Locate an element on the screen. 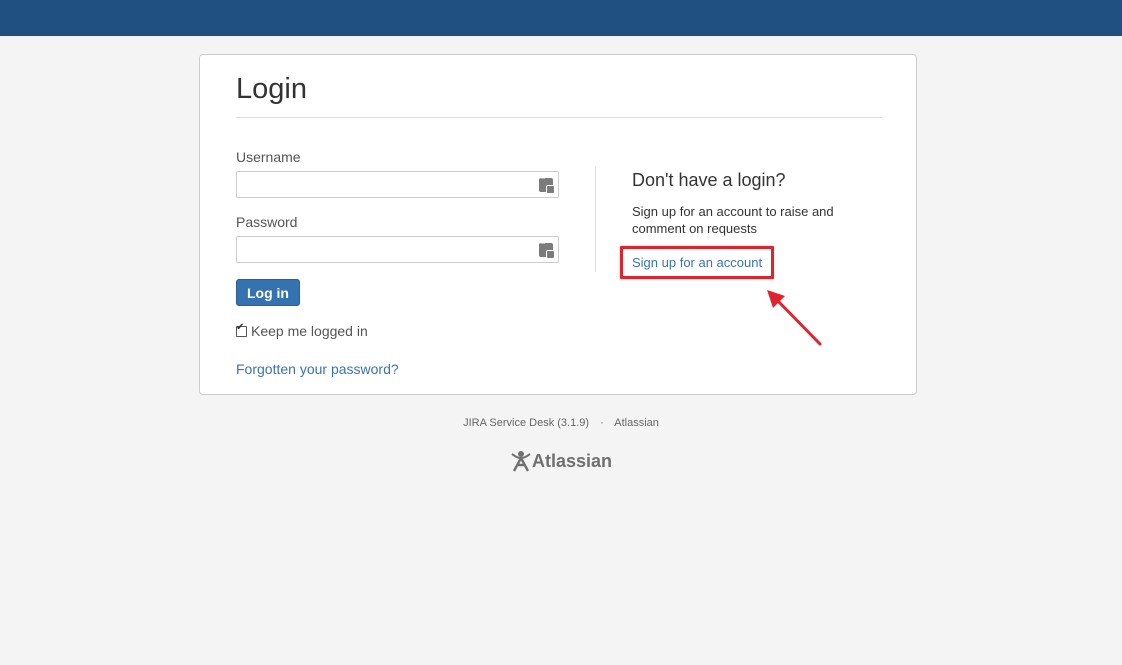 Image resolution: width=1122 pixels, height=665 pixels. forgot-password-link: Forgotten your password? is located at coordinates (317, 369).